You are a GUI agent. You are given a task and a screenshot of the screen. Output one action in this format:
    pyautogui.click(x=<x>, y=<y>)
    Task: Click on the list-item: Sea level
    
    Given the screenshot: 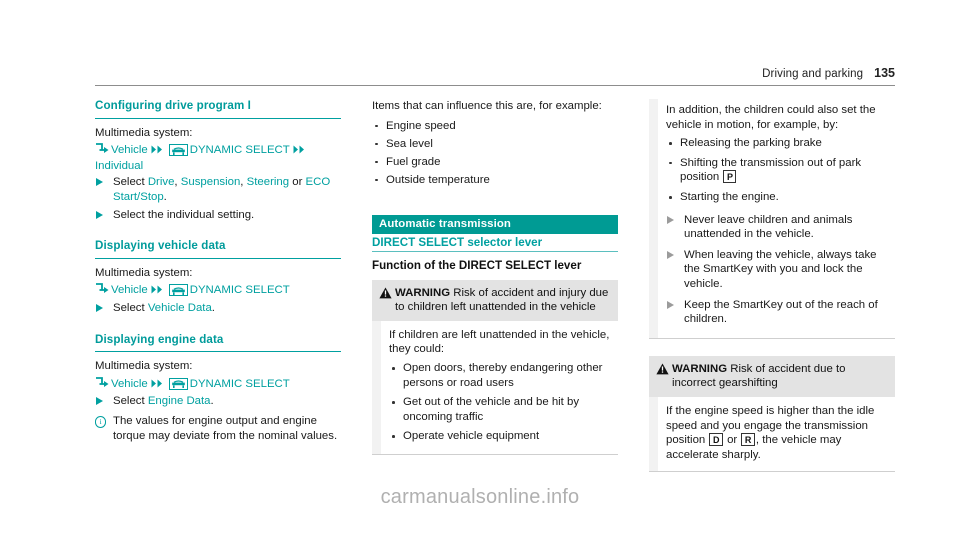 What is the action you would take?
    pyautogui.click(x=495, y=144)
    